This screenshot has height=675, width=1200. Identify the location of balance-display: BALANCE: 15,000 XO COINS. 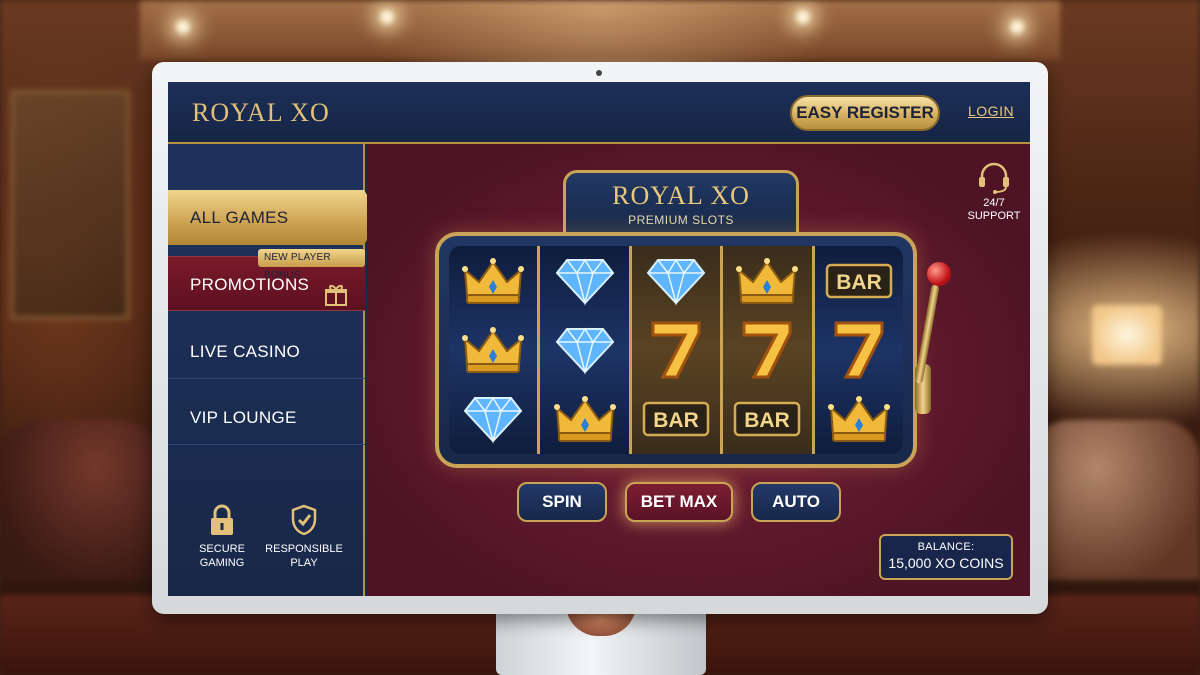
(946, 557).